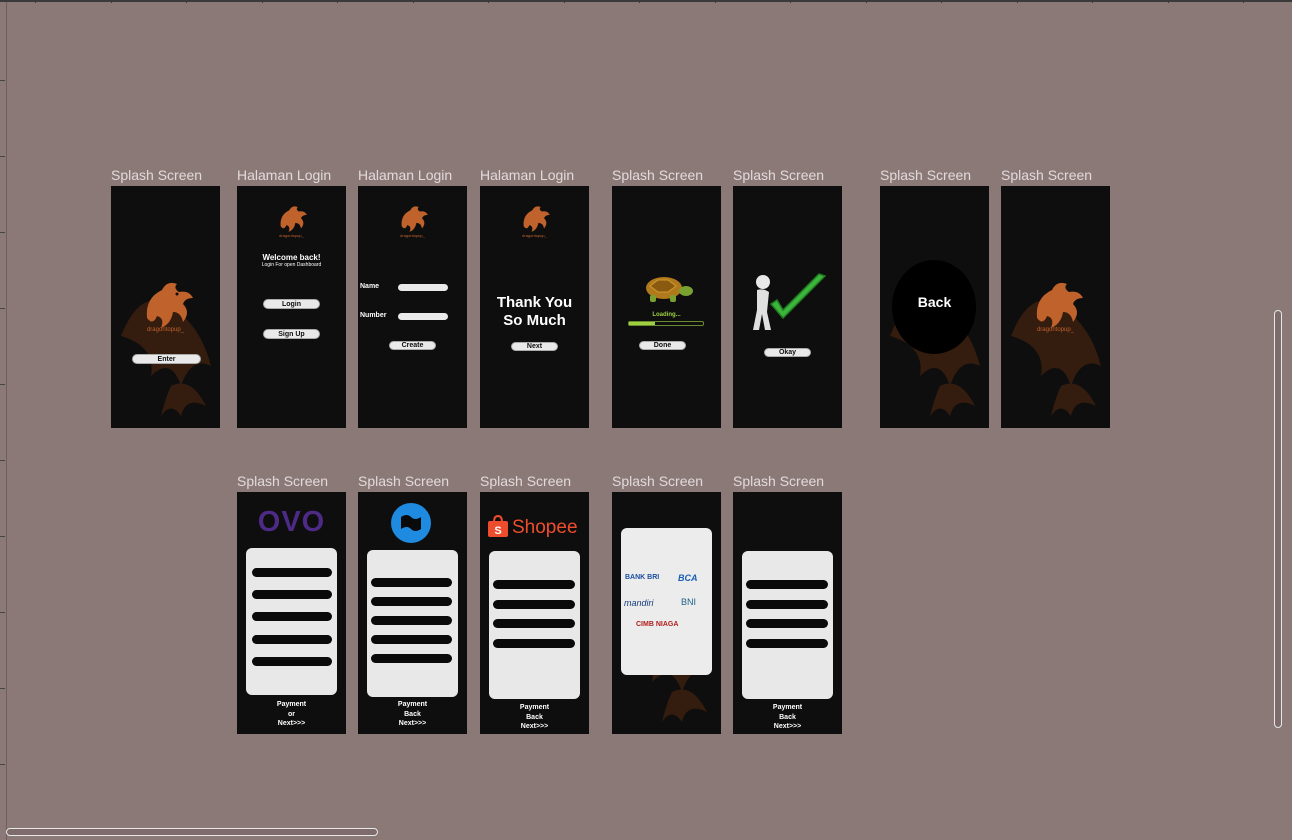  Describe the element at coordinates (688, 578) in the screenshot. I see `bca-logo: BCA` at that location.